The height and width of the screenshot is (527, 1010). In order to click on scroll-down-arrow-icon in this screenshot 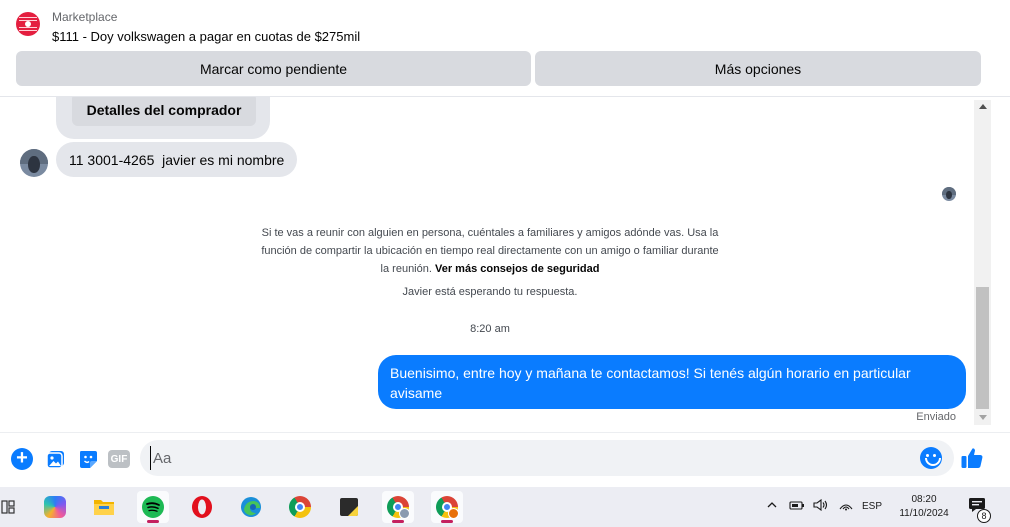, I will do `click(982, 418)`.